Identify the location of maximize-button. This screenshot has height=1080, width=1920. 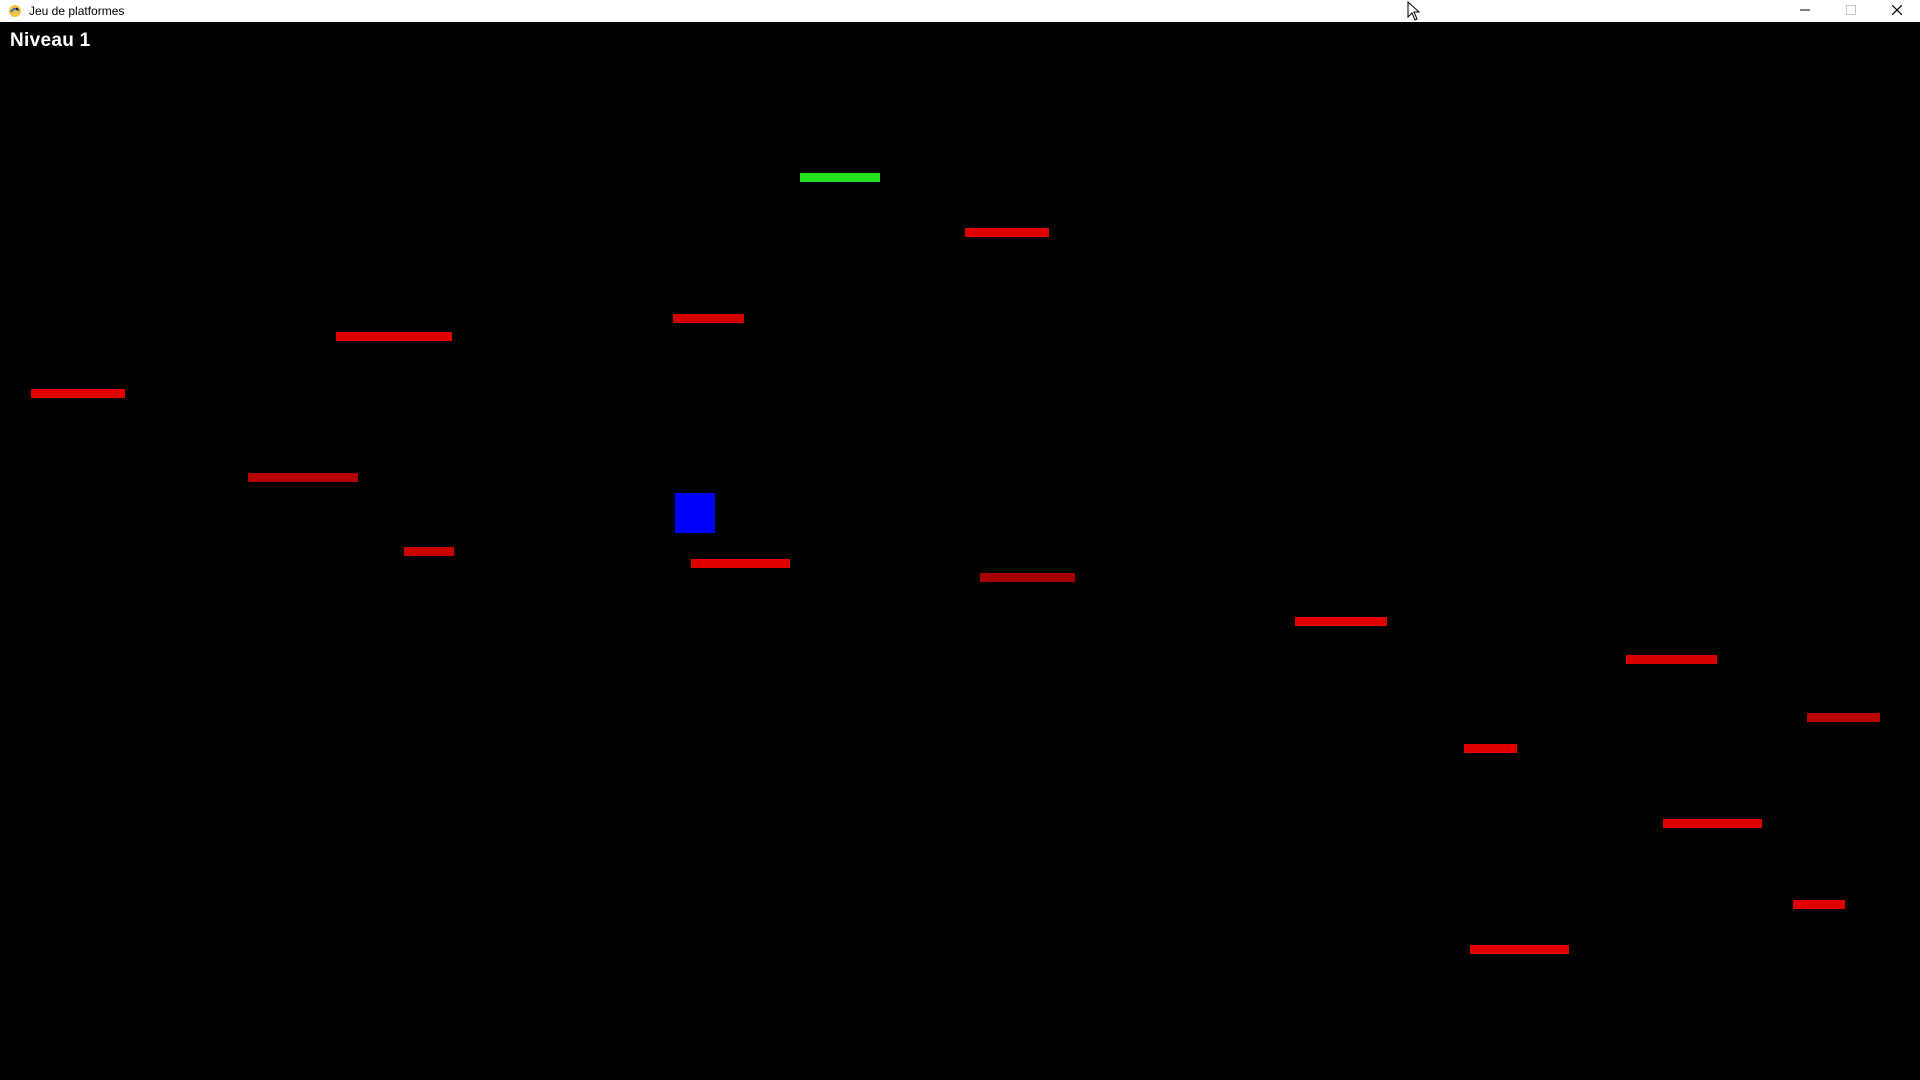
(1851, 11).